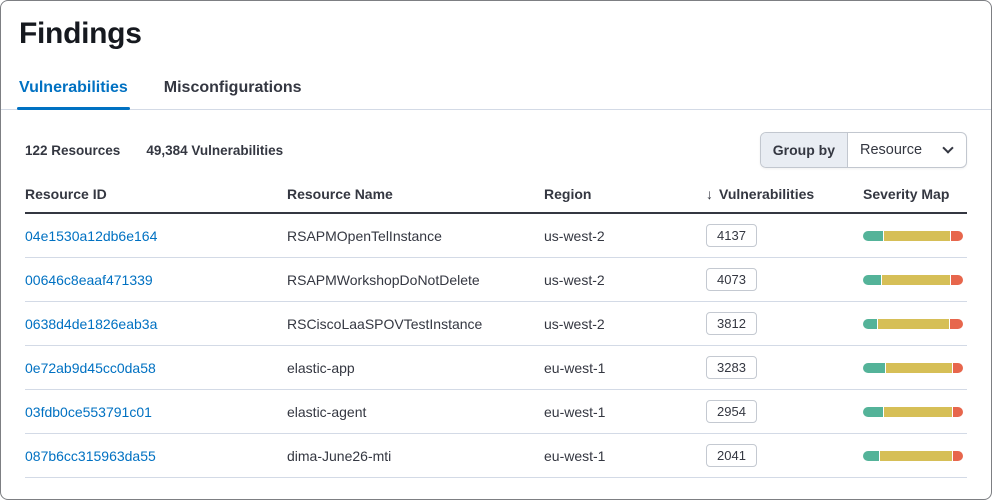 This screenshot has width=992, height=500. Describe the element at coordinates (215, 150) in the screenshot. I see `vulnerabilities-count: 49,384 Vulnerabilities` at that location.